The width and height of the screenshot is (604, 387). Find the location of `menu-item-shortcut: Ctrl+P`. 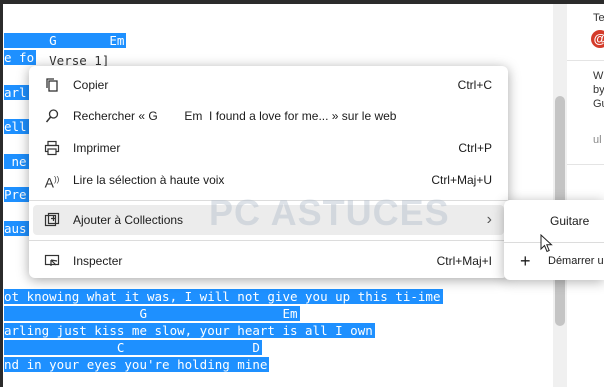

menu-item-shortcut: Ctrl+P is located at coordinates (475, 148).